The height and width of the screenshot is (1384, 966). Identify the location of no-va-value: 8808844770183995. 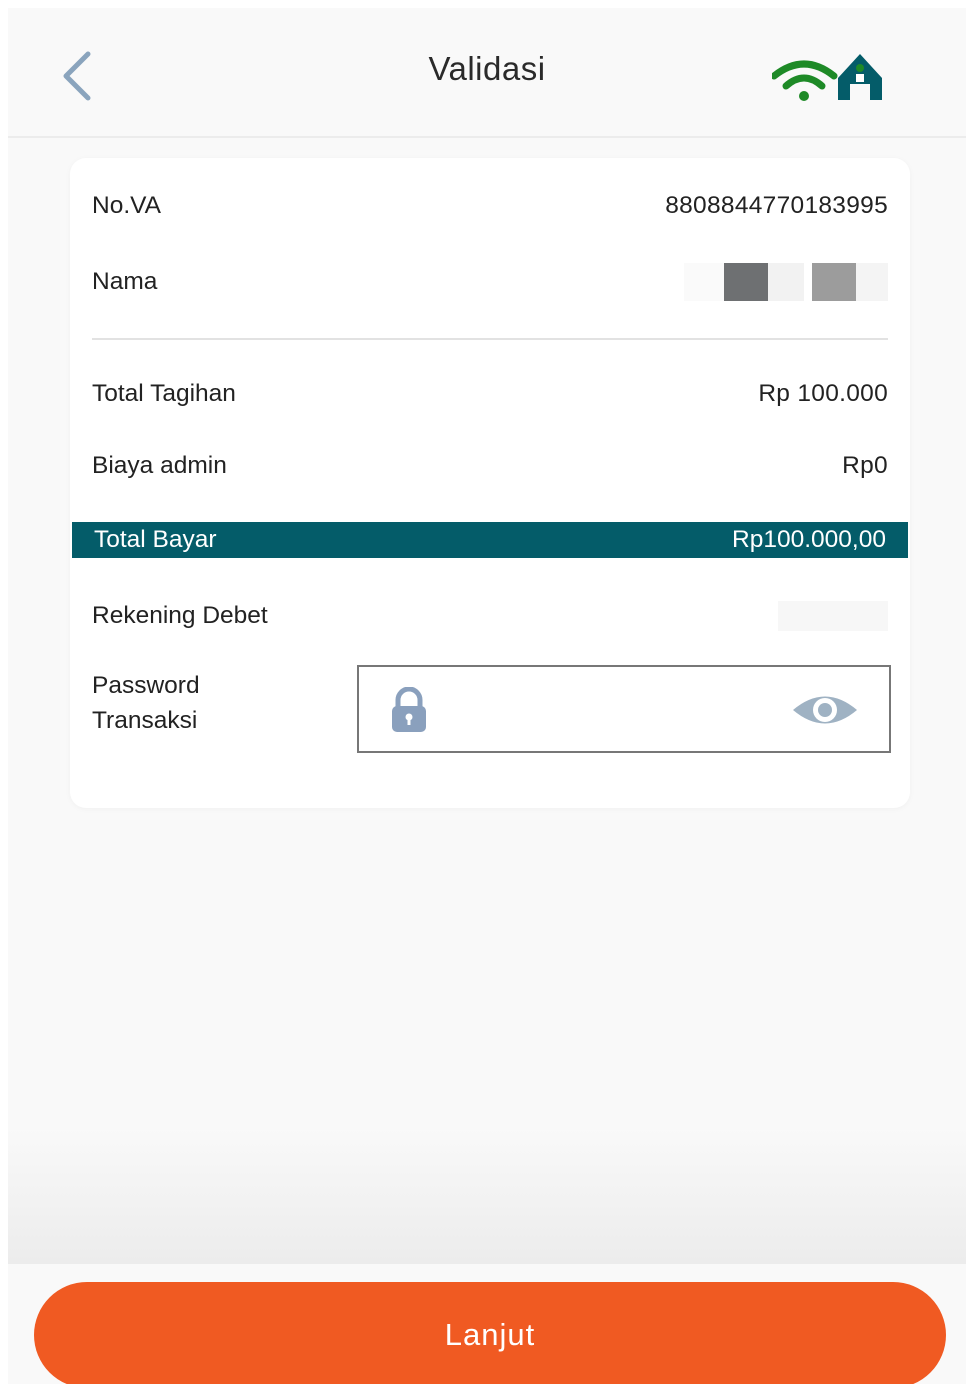
(776, 205).